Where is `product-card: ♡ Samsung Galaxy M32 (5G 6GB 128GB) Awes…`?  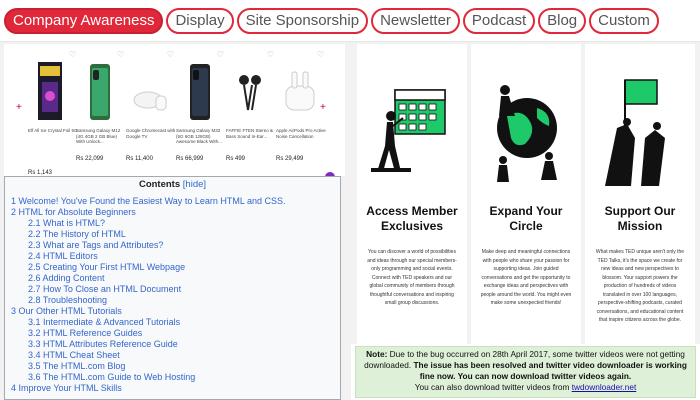
product-card: ♡ Samsung Galaxy M32 (5G 6GB 128GB) Awes… is located at coordinates (200, 110).